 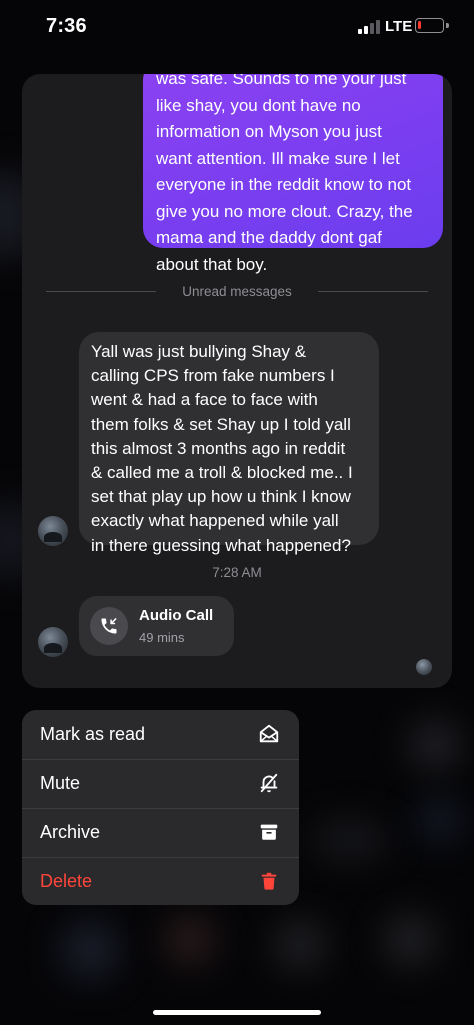 I want to click on call-title: Audio Call, so click(x=176, y=615).